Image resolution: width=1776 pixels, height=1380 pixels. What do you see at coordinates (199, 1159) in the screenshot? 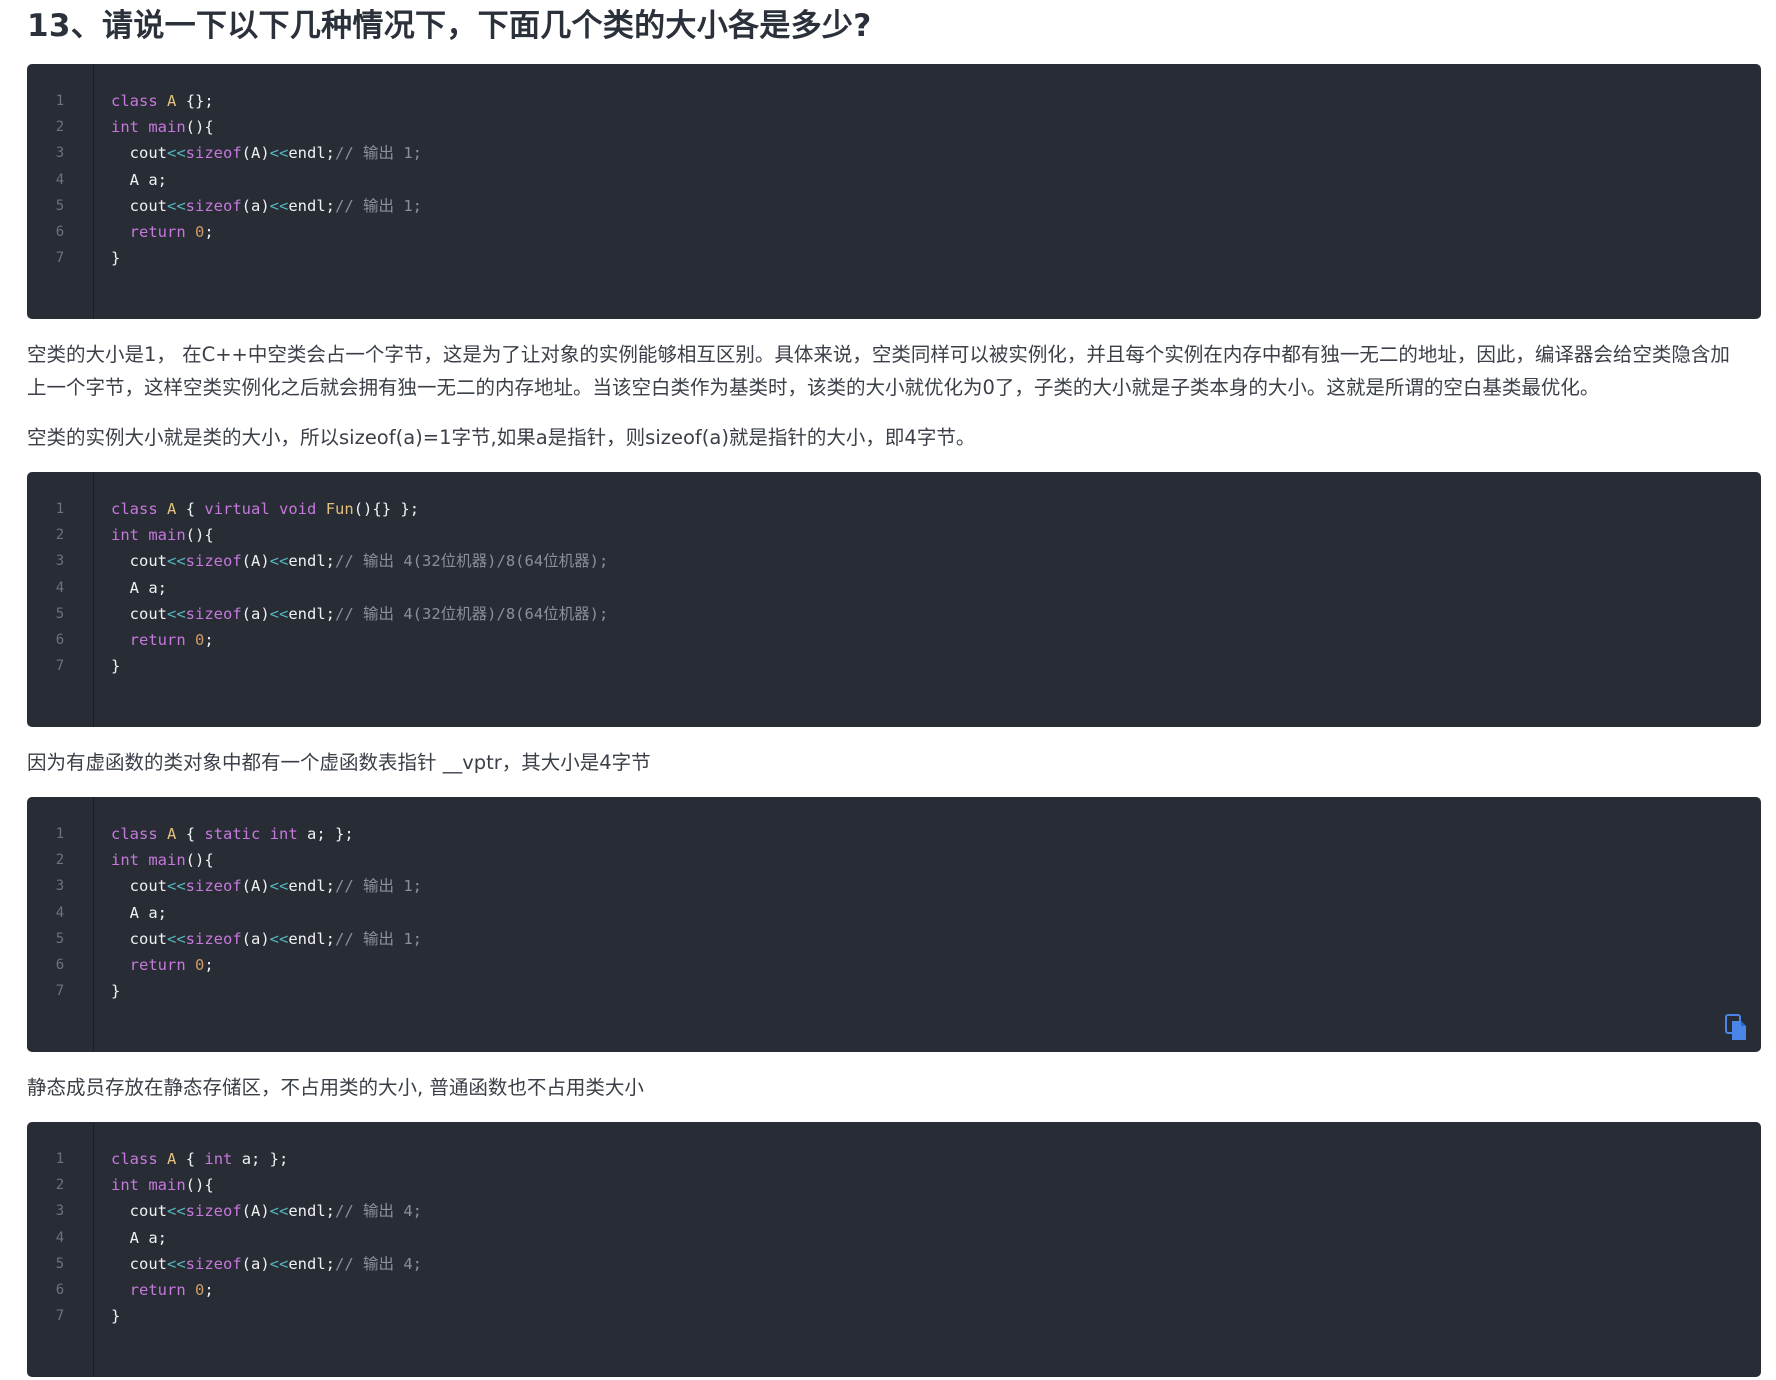
I see `code-line: class A { int a; };` at bounding box center [199, 1159].